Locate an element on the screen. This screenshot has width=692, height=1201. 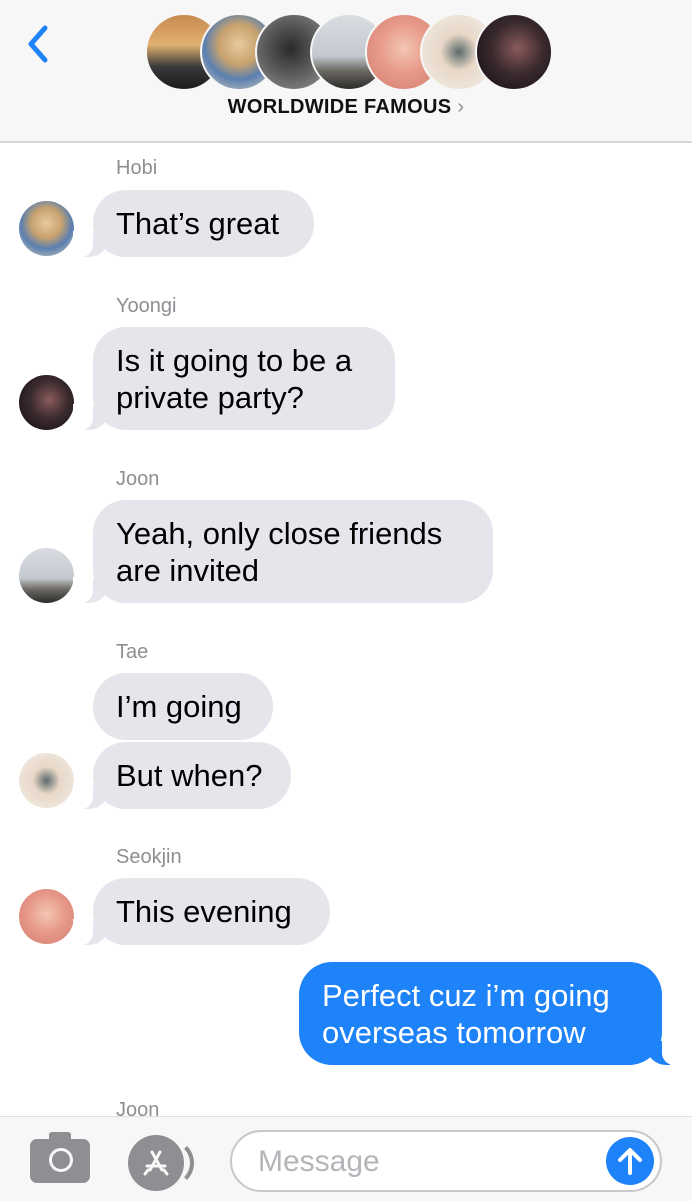
message-bubble: Yeah, only close friends are invited is located at coordinates (283, 551).